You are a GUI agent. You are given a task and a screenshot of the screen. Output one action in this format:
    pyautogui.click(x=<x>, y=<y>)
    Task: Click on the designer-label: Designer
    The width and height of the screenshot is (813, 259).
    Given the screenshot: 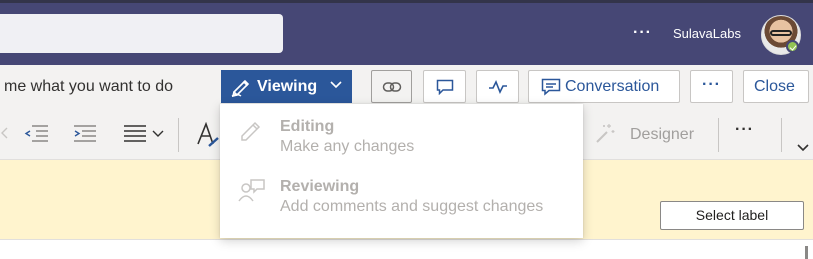 What is the action you would take?
    pyautogui.click(x=662, y=135)
    